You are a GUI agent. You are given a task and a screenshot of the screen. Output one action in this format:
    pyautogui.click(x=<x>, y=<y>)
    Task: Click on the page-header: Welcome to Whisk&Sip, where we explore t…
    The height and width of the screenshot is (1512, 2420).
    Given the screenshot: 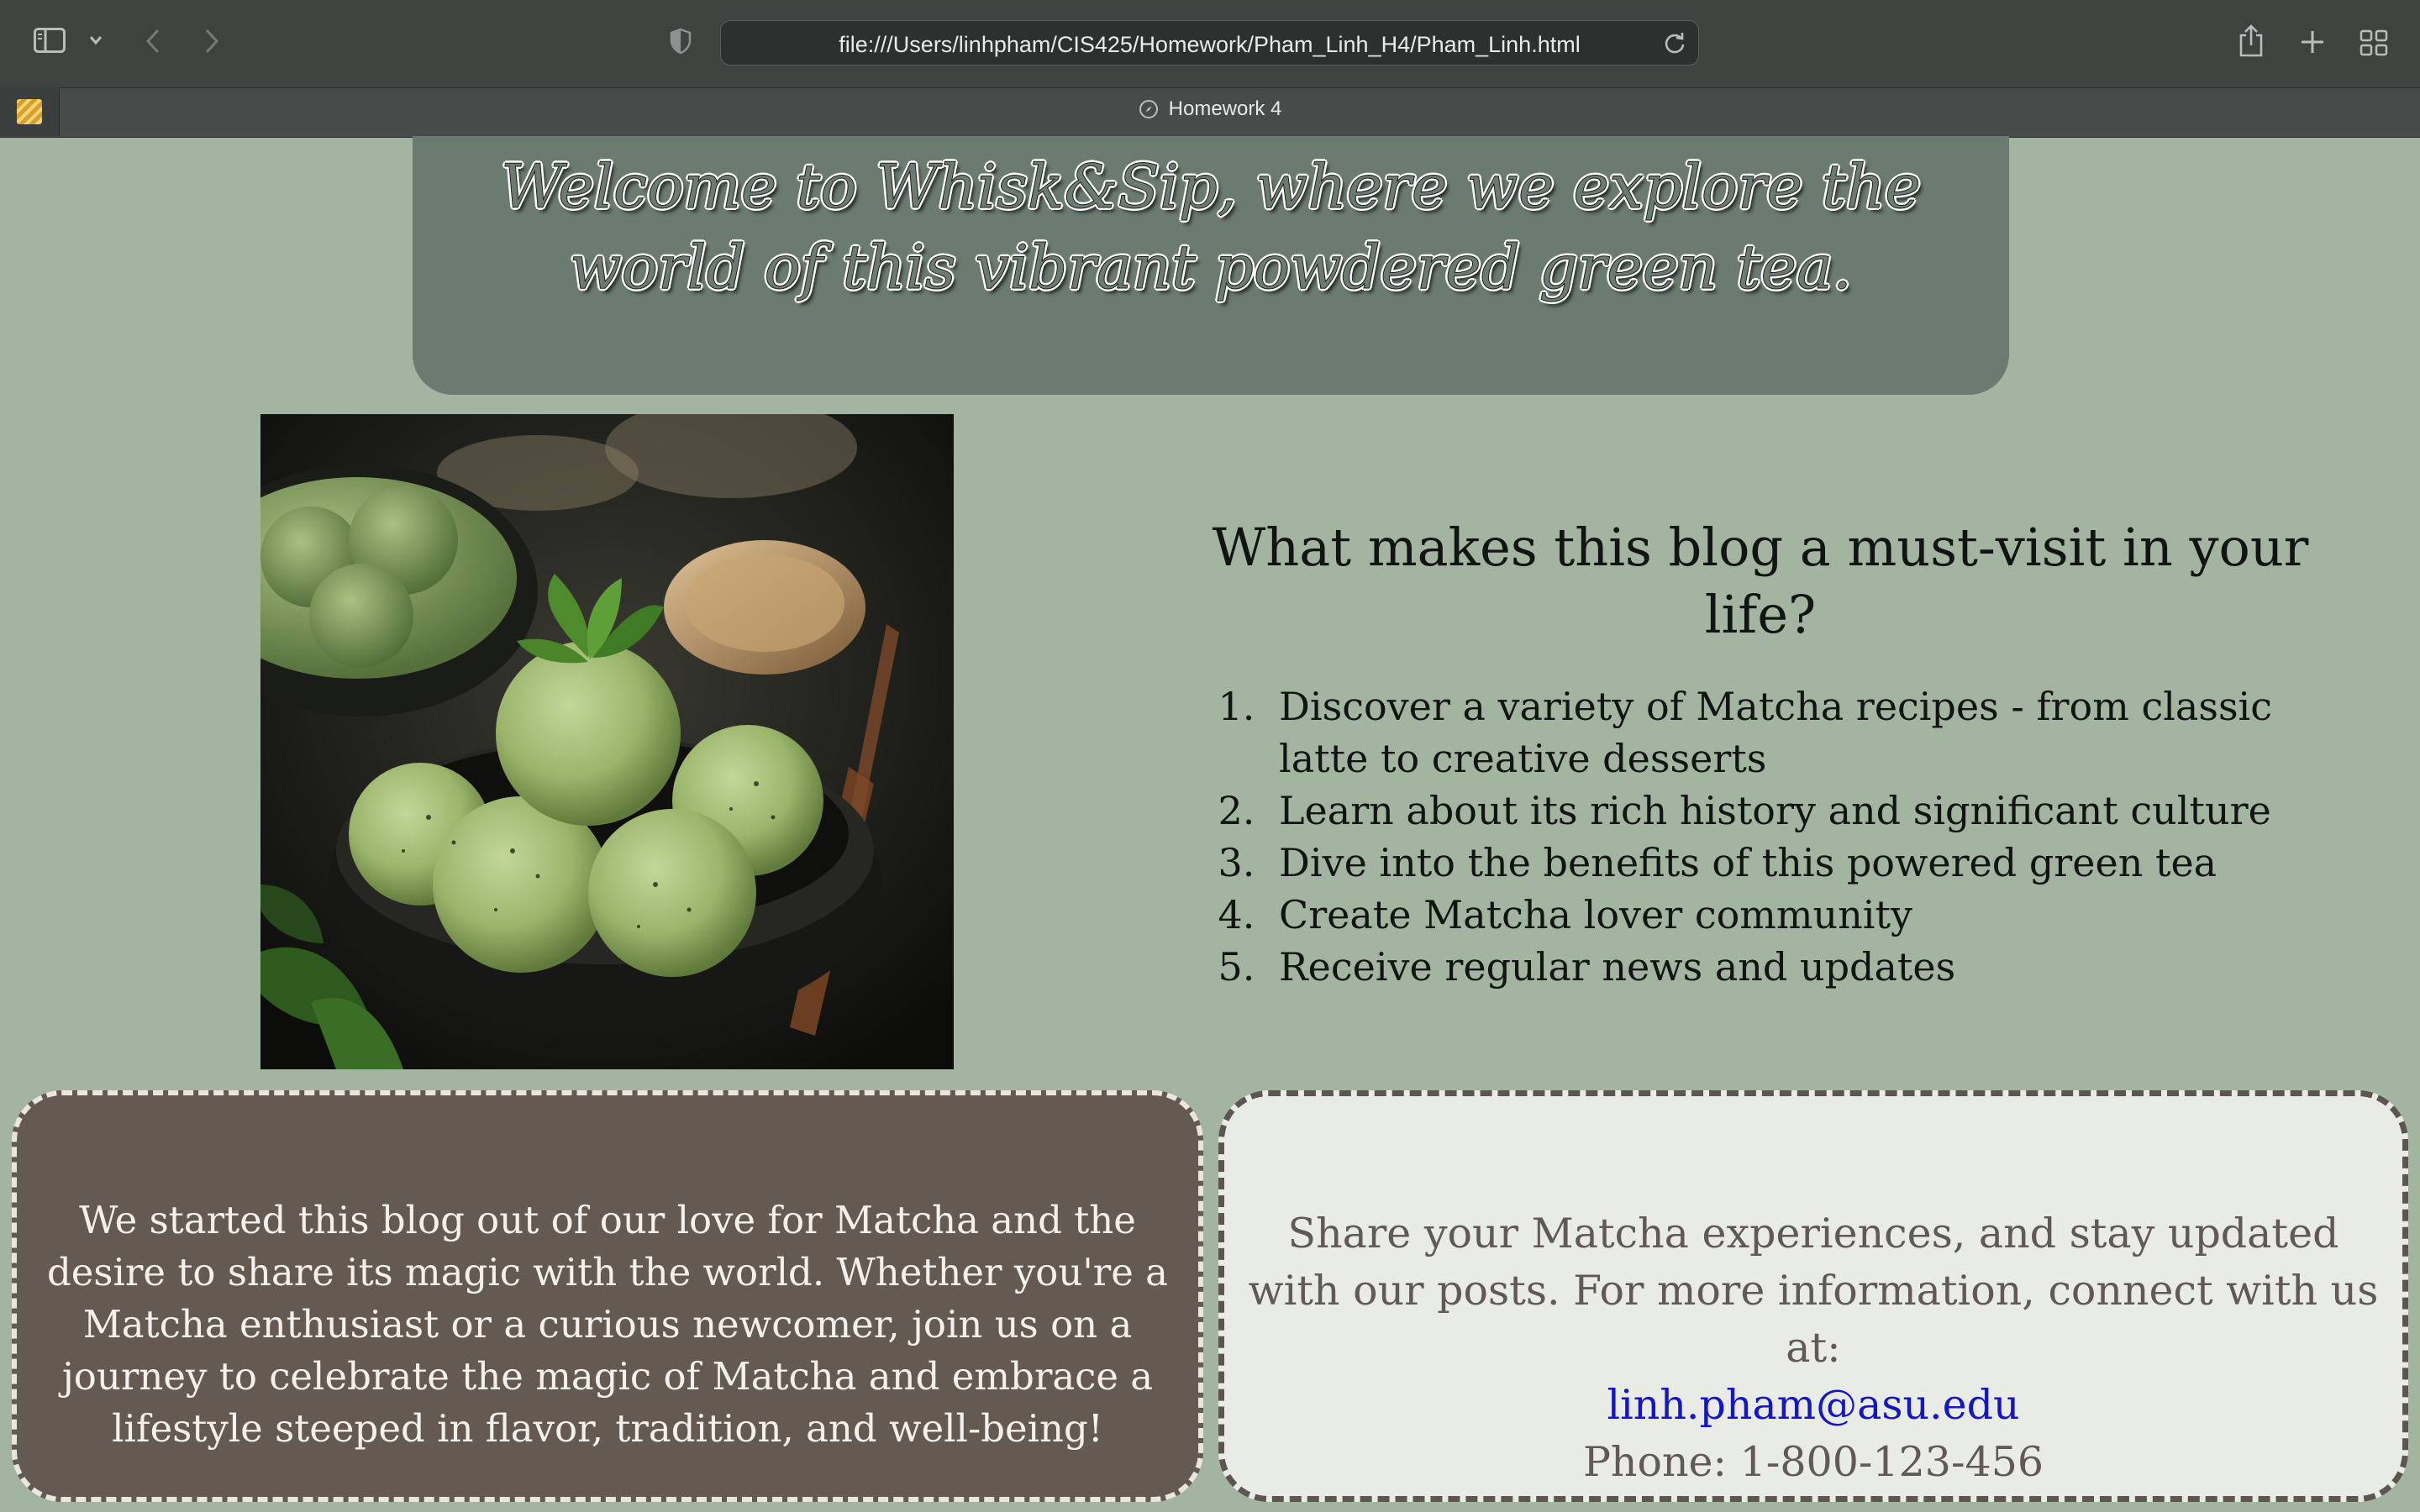 What is the action you would take?
    pyautogui.click(x=1211, y=265)
    